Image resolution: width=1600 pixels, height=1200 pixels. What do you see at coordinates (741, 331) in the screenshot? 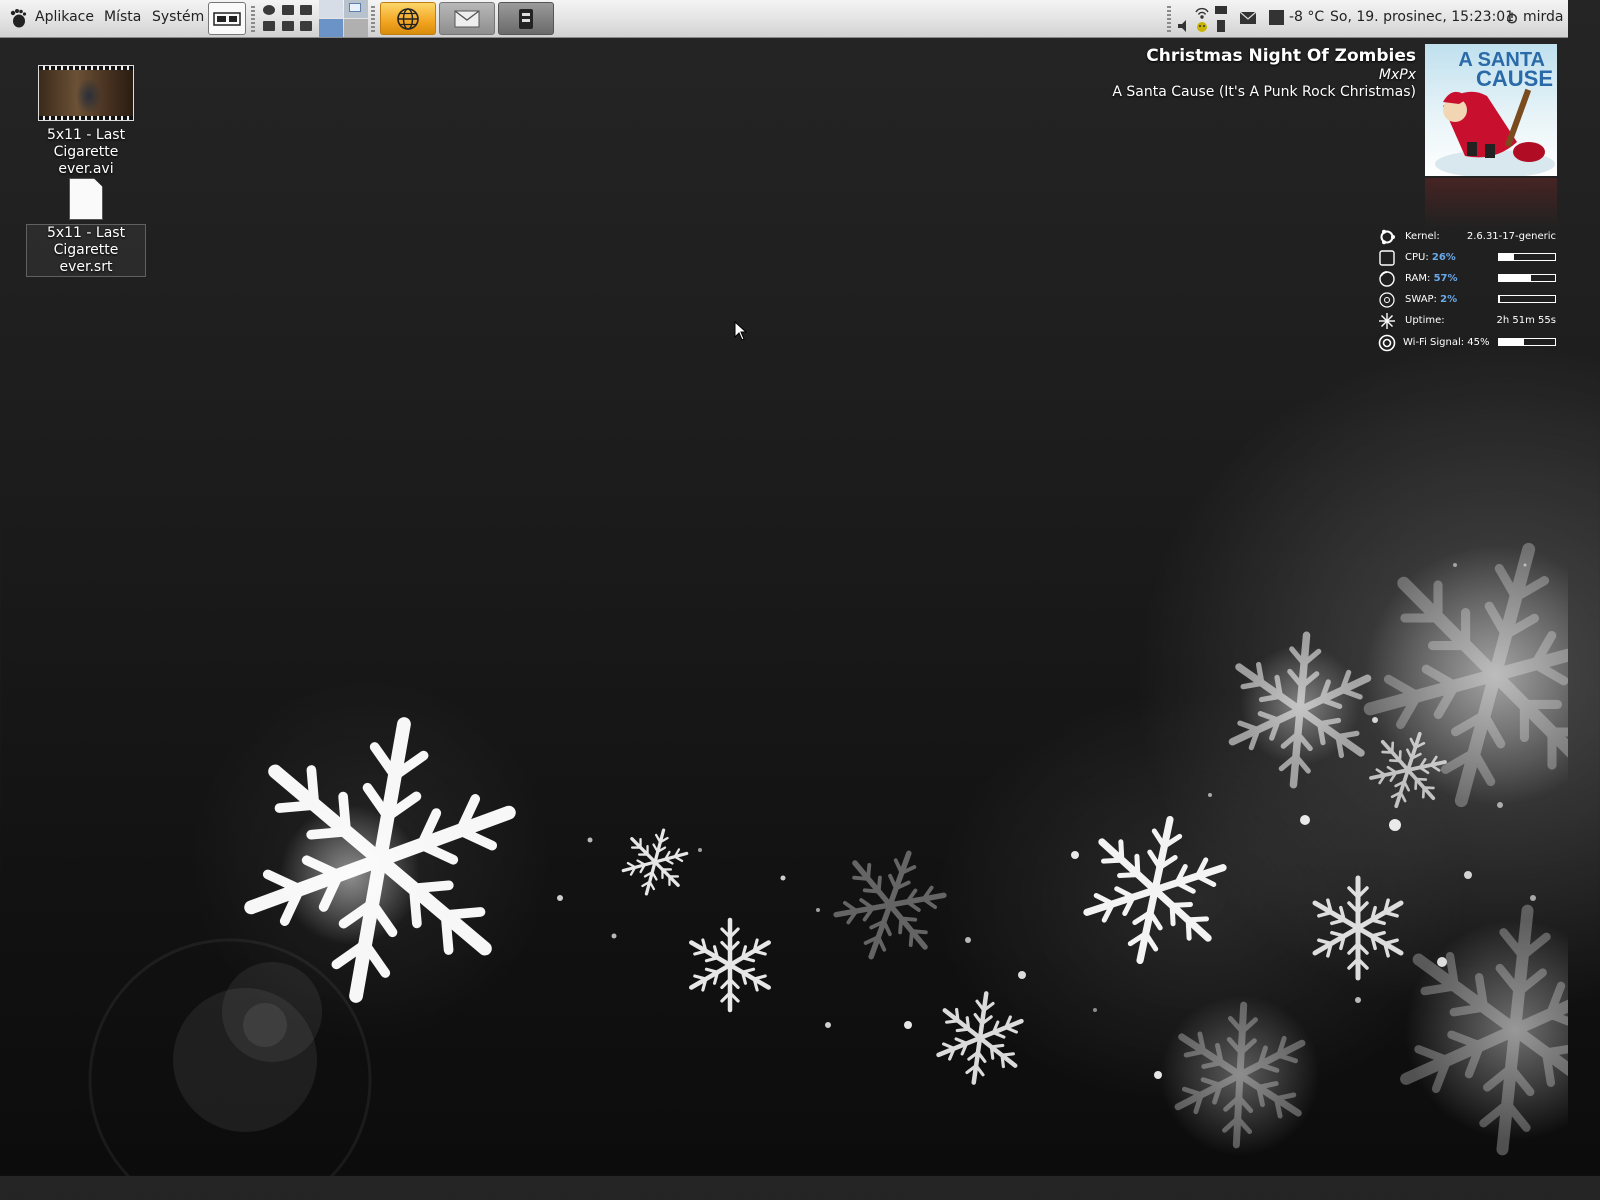
I see `mouse-cursor-icon` at bounding box center [741, 331].